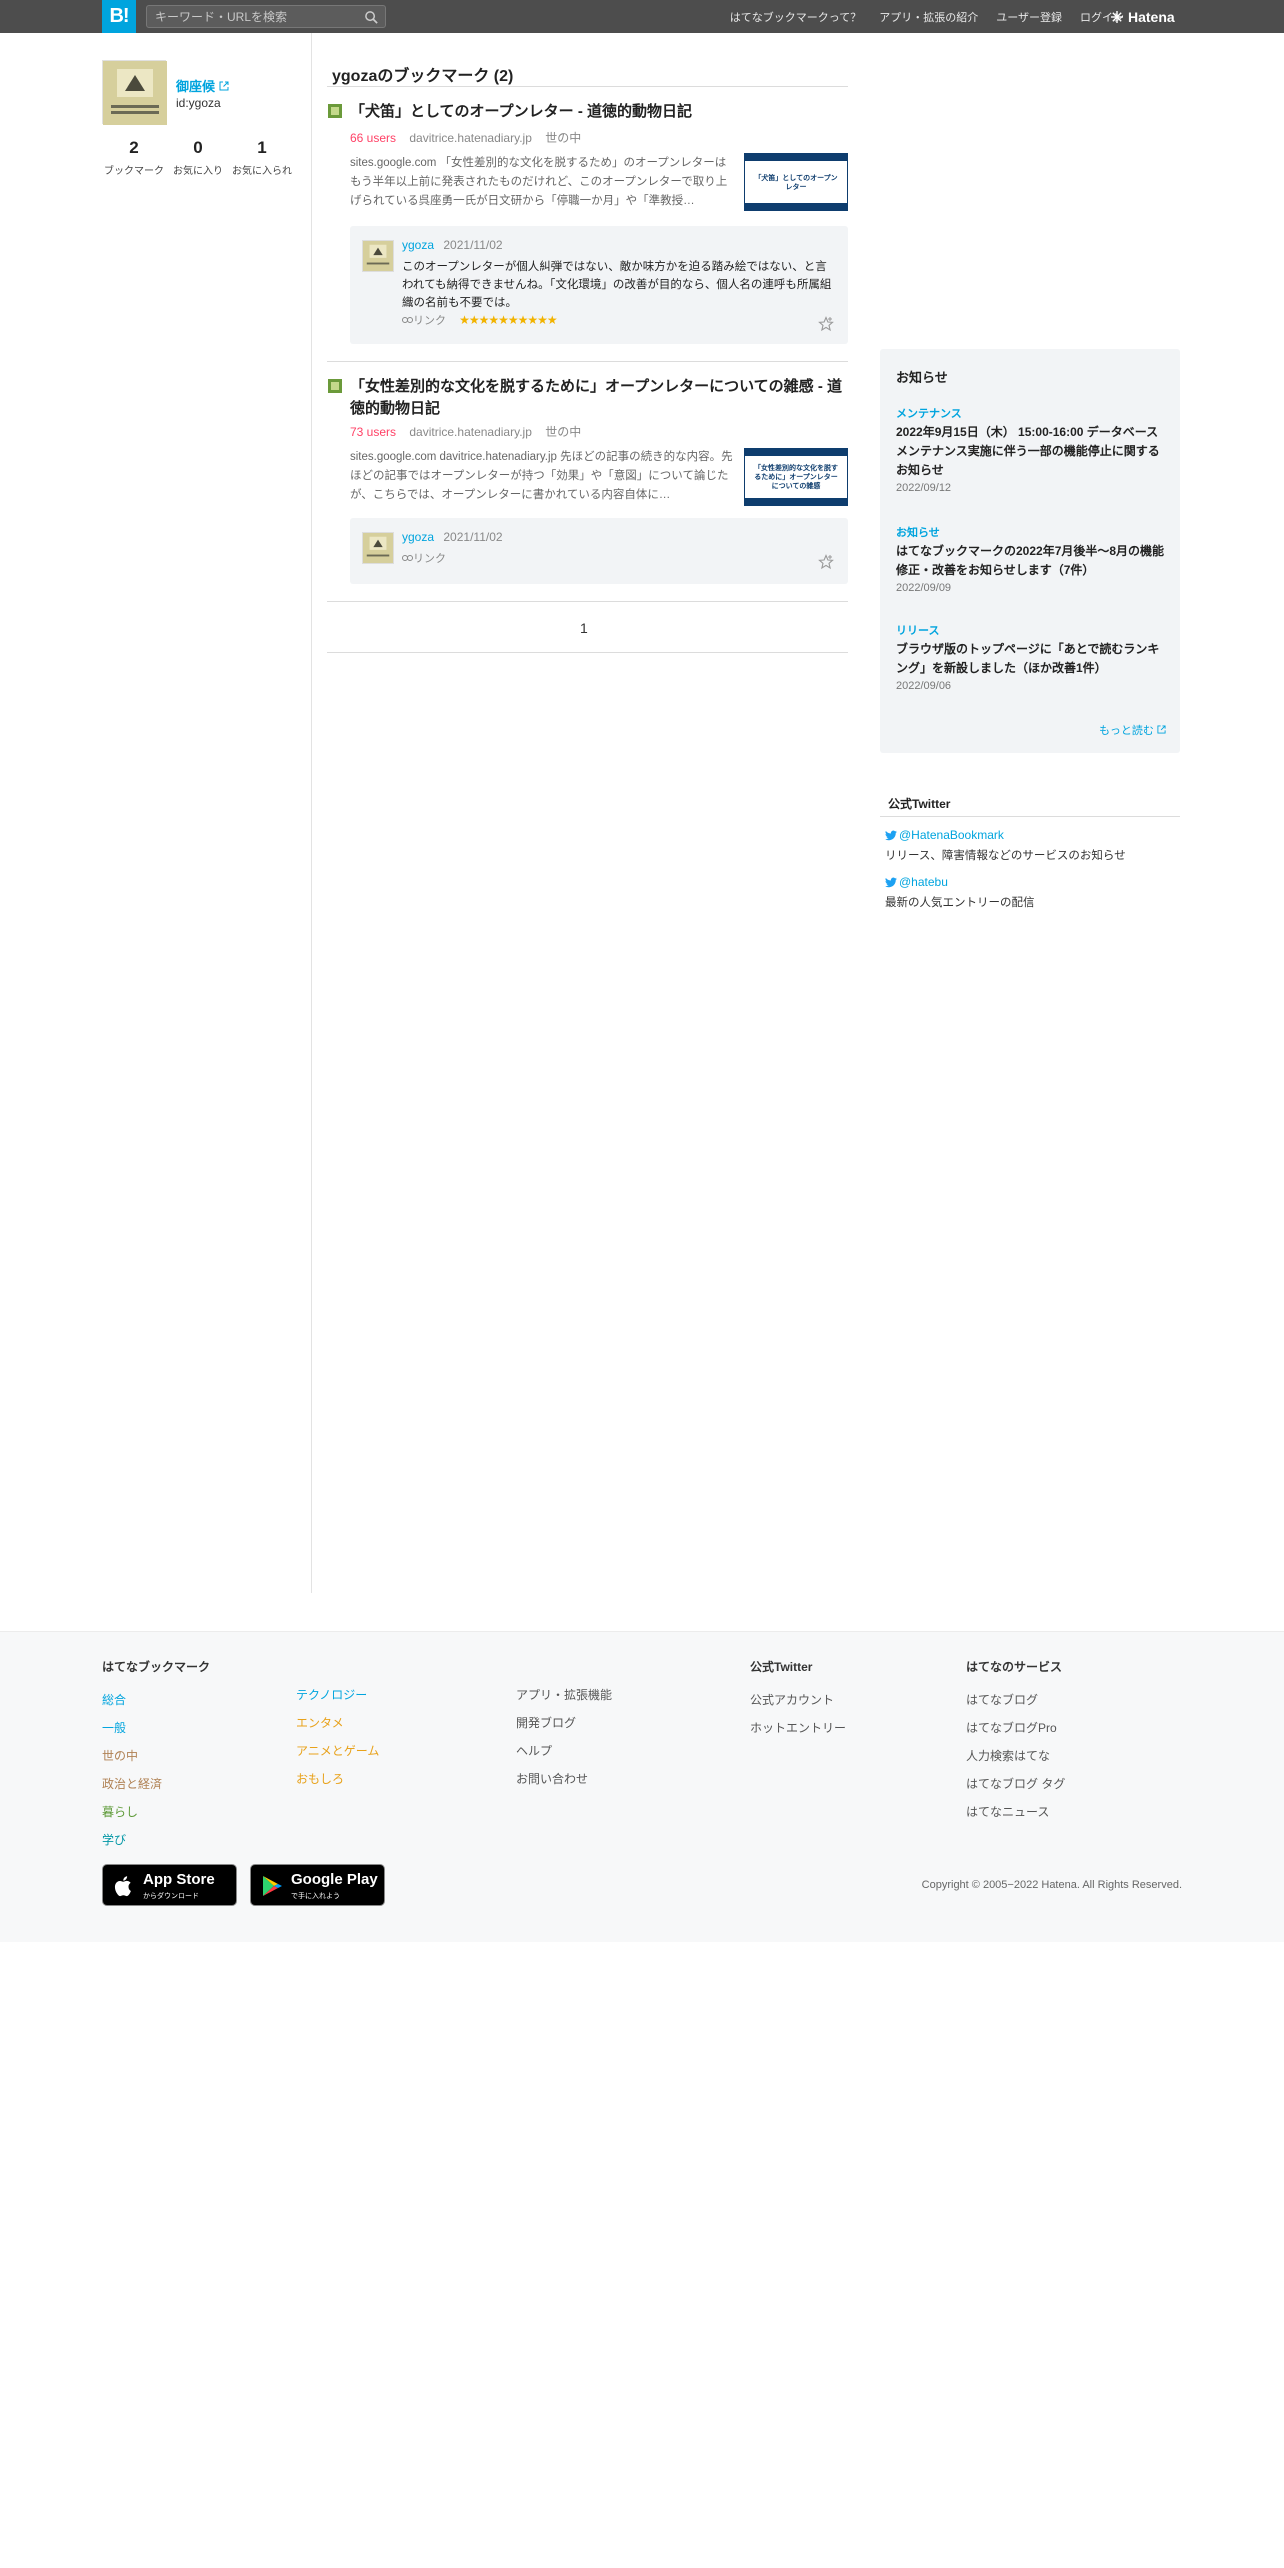 This screenshot has height=2568, width=1284. What do you see at coordinates (564, 1750) in the screenshot?
I see `footer-link: ヘルプ` at bounding box center [564, 1750].